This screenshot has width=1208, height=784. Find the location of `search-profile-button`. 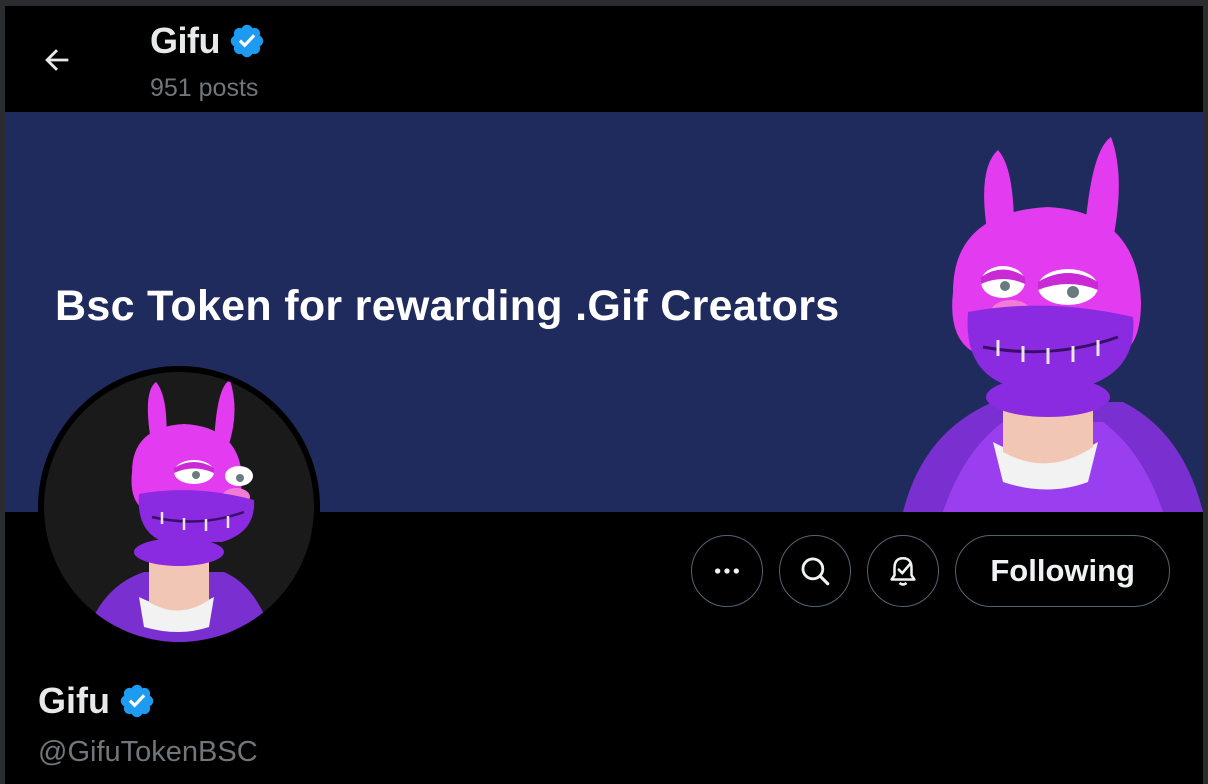

search-profile-button is located at coordinates (815, 571).